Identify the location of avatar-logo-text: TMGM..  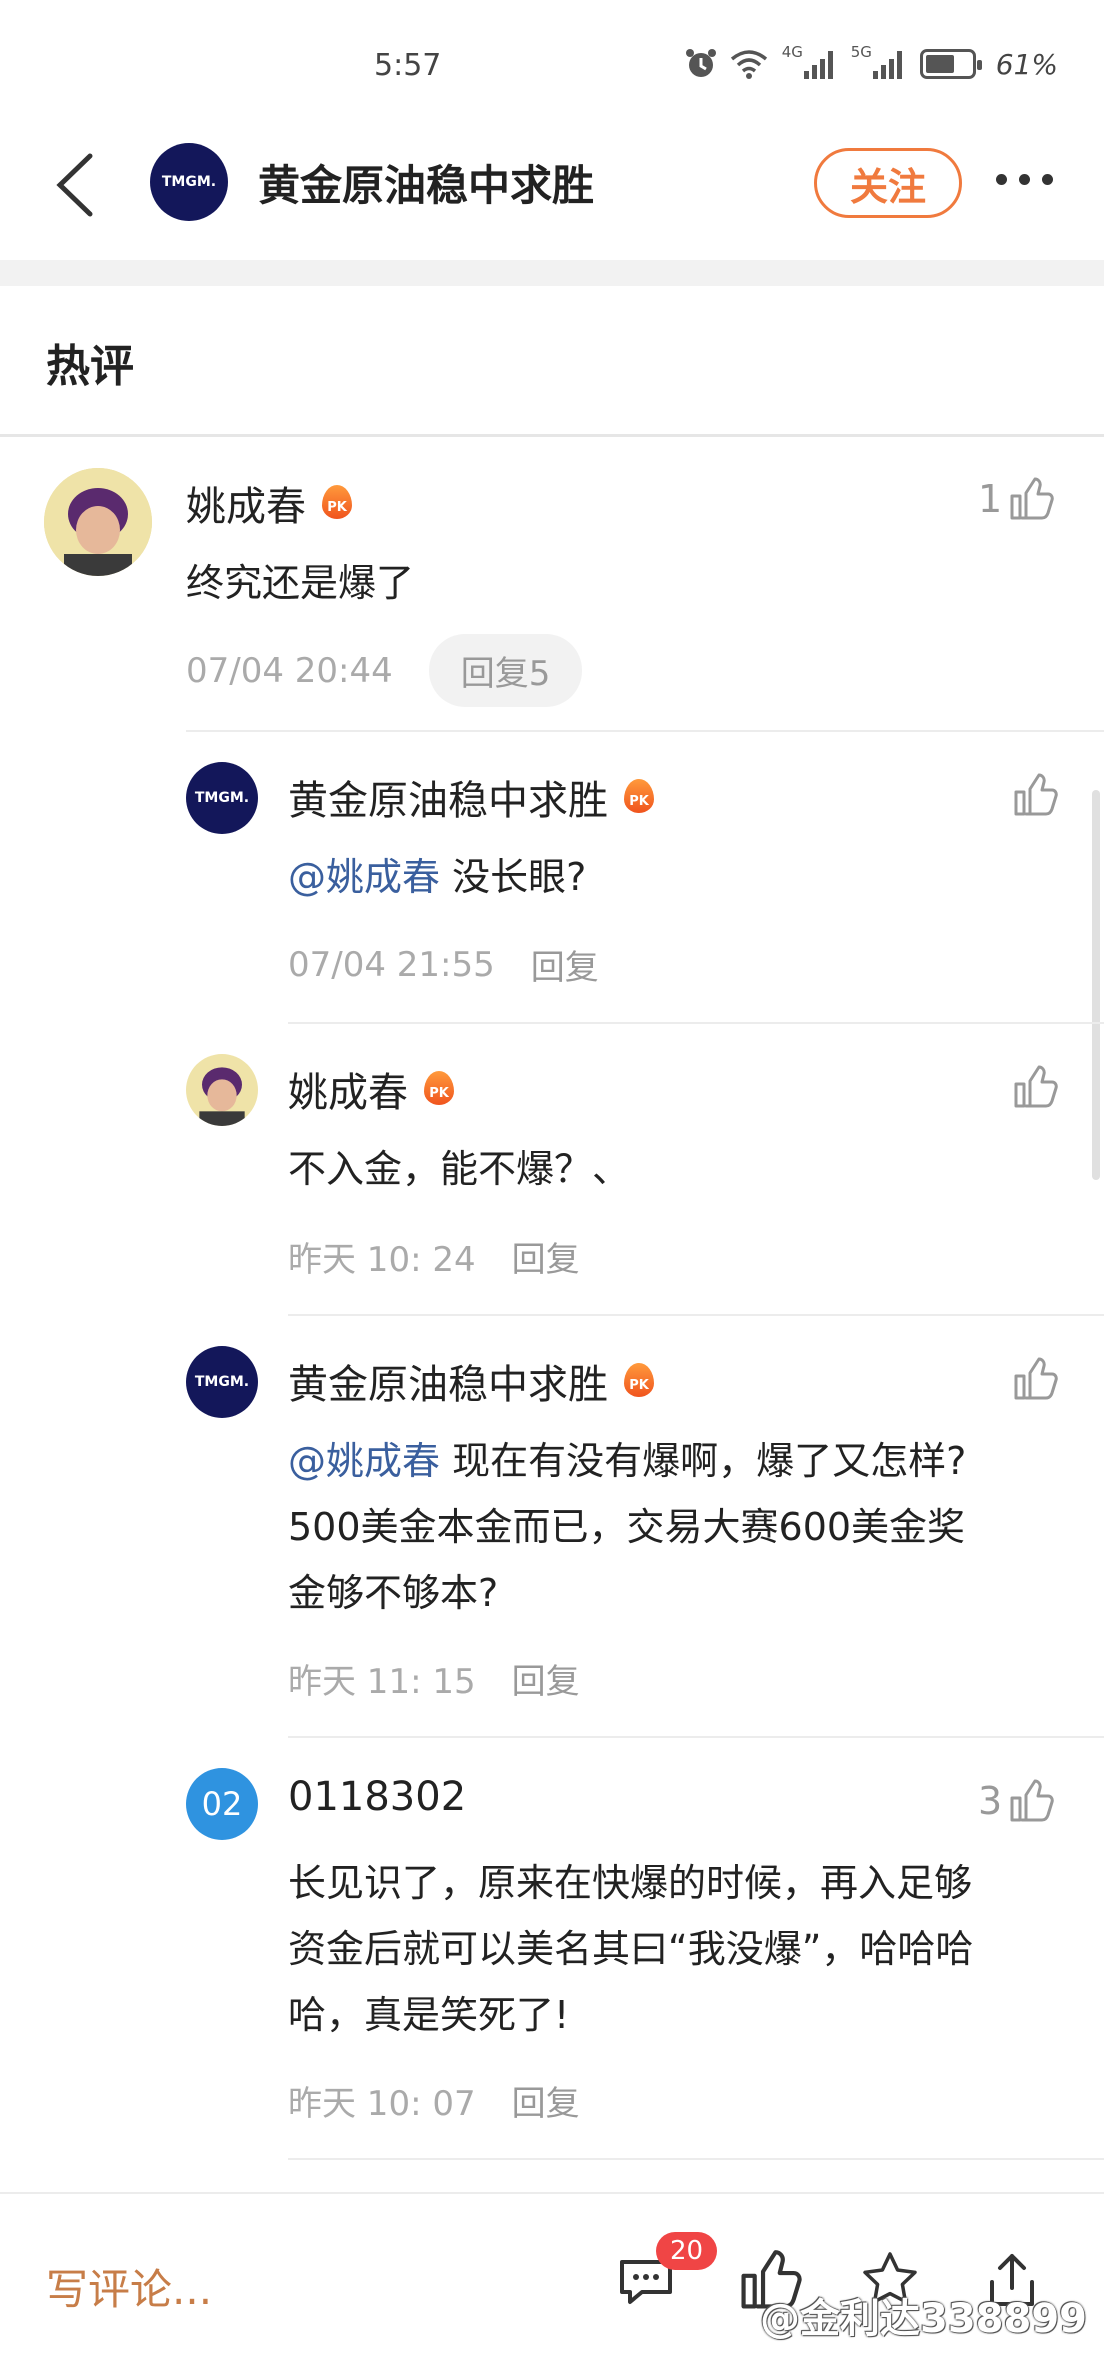
(189, 182).